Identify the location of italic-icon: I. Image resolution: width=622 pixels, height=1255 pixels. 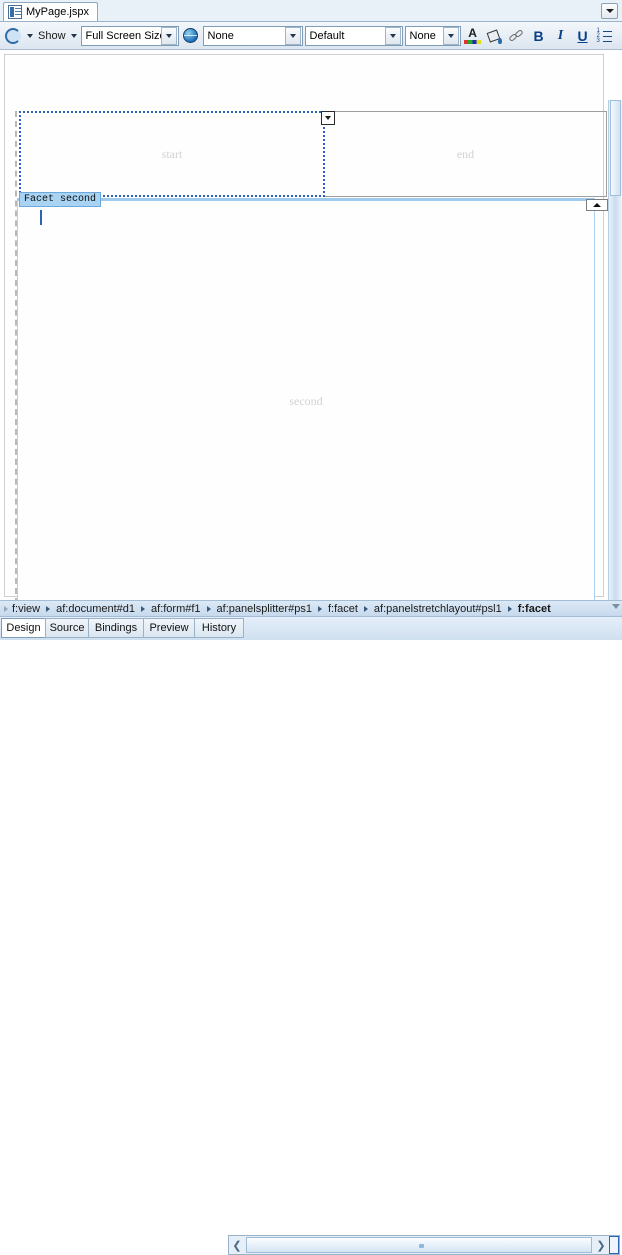
(560, 35).